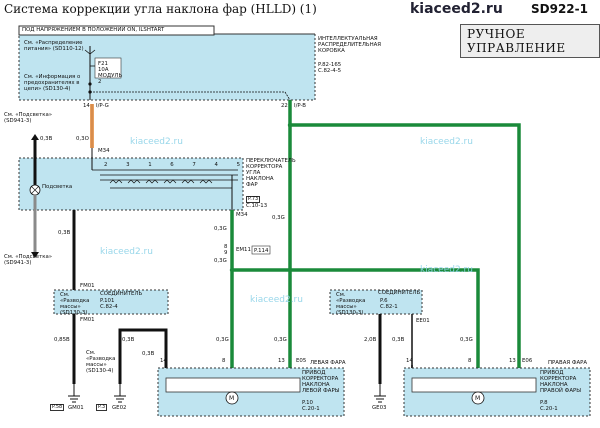  What do you see at coordinates (446, 142) in the screenshot?
I see `watermark-2: kiaceed2.ru` at bounding box center [446, 142].